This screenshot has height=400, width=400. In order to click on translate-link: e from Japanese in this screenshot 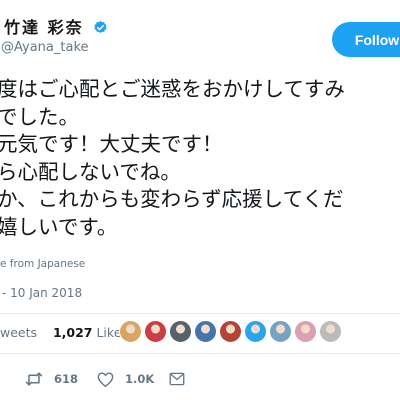, I will do `click(42, 264)`.